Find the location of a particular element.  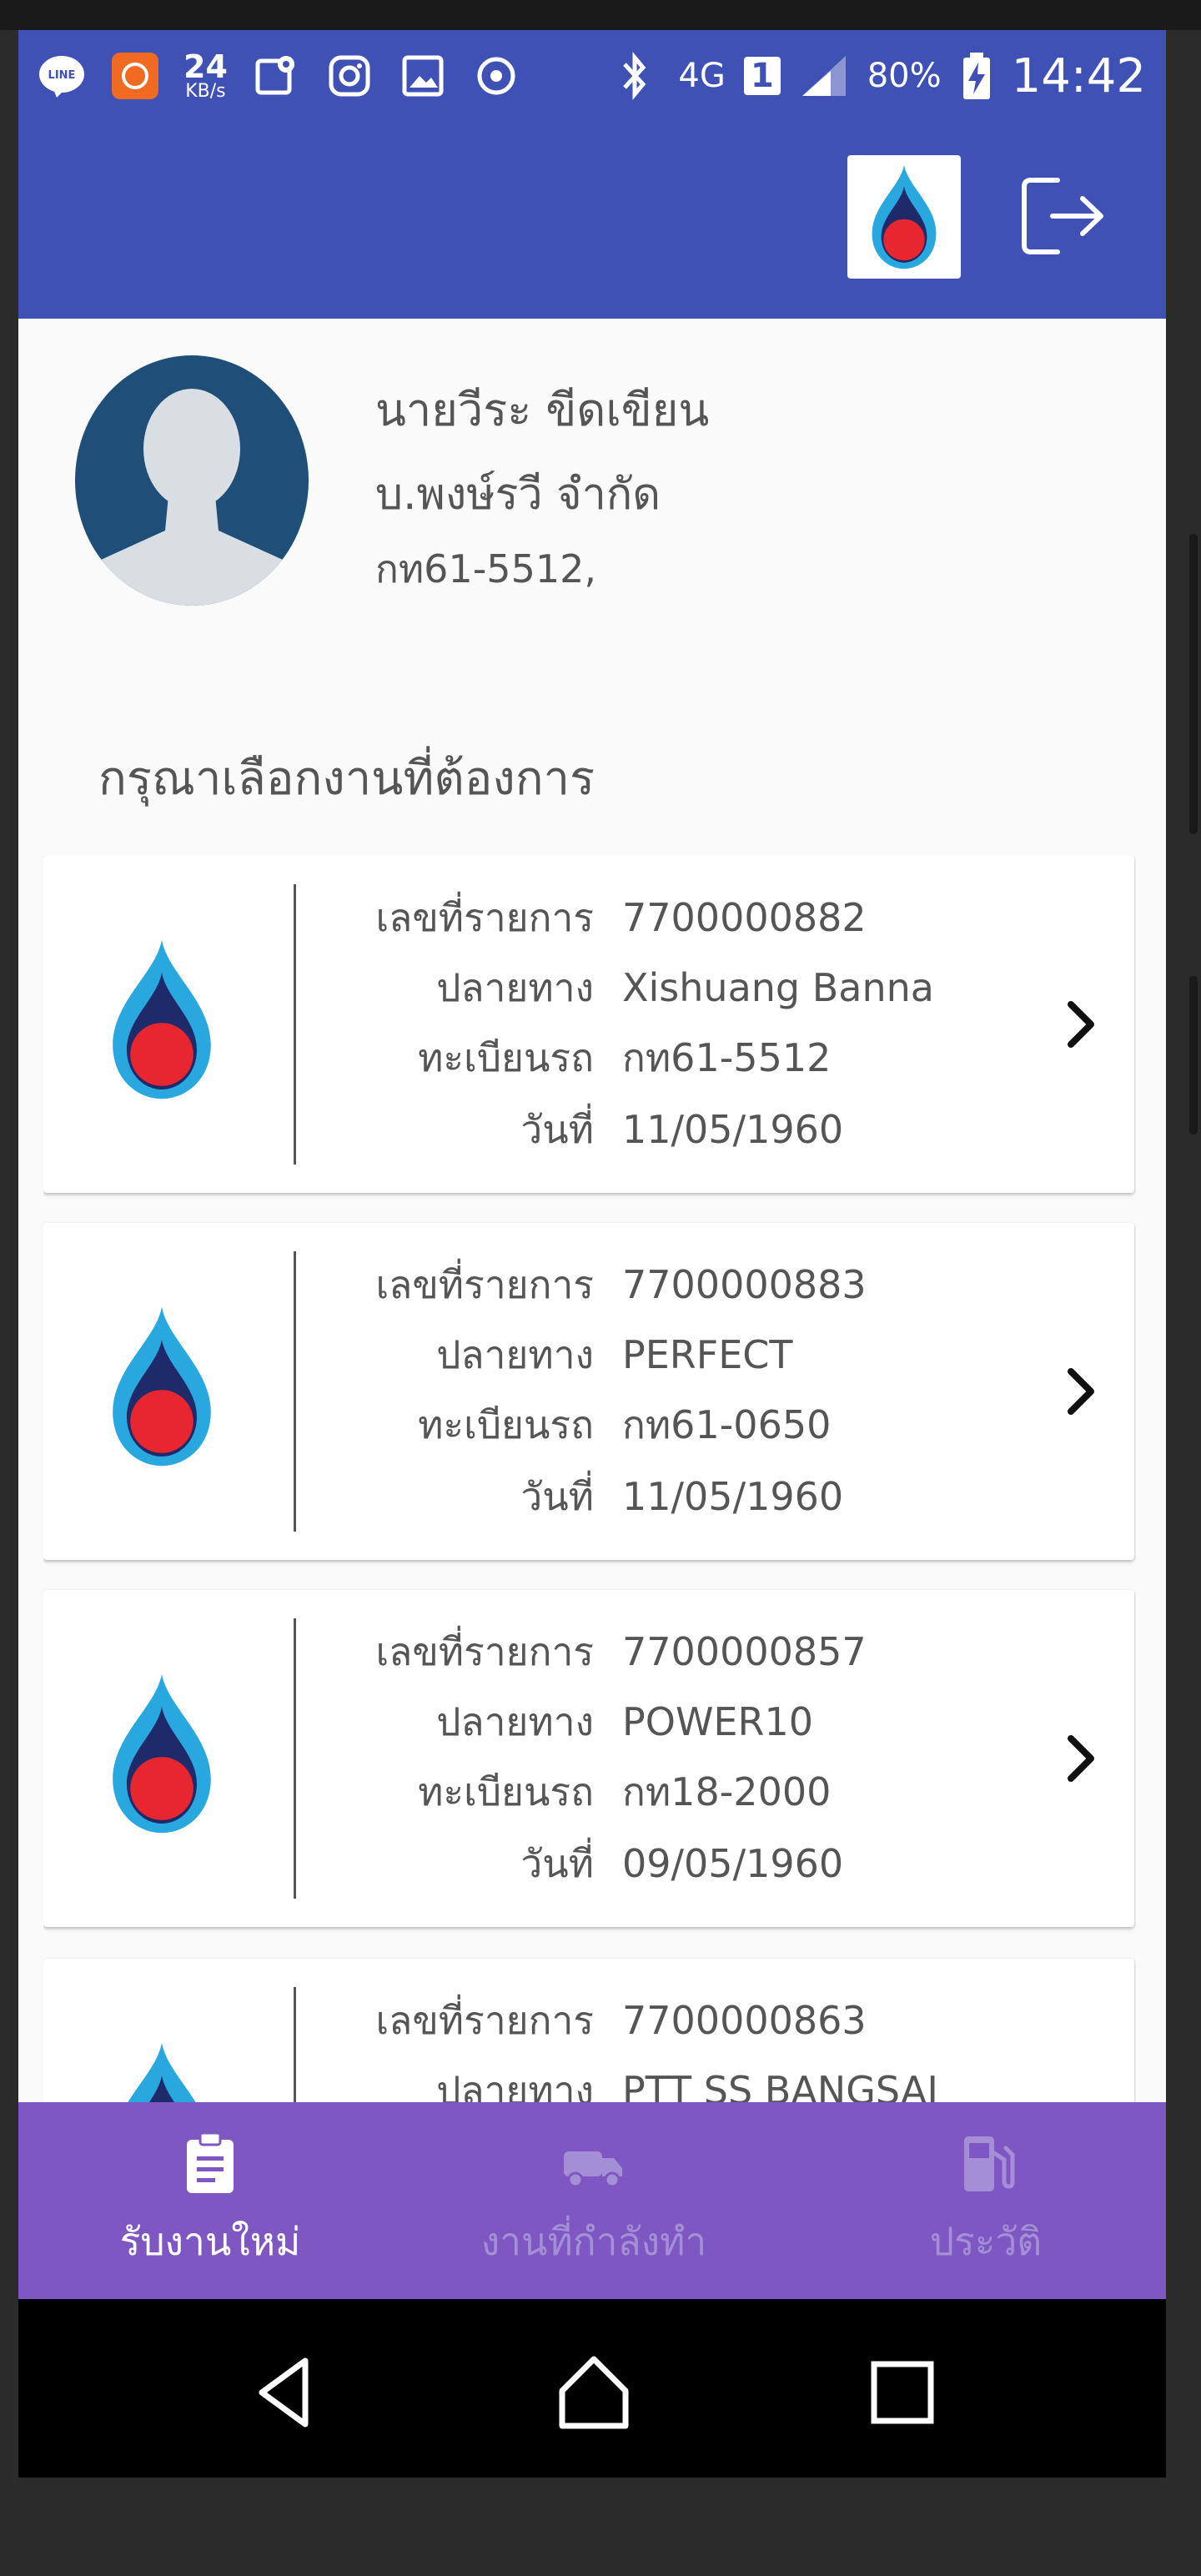

tab-history: ประวัติ is located at coordinates (986, 2200).